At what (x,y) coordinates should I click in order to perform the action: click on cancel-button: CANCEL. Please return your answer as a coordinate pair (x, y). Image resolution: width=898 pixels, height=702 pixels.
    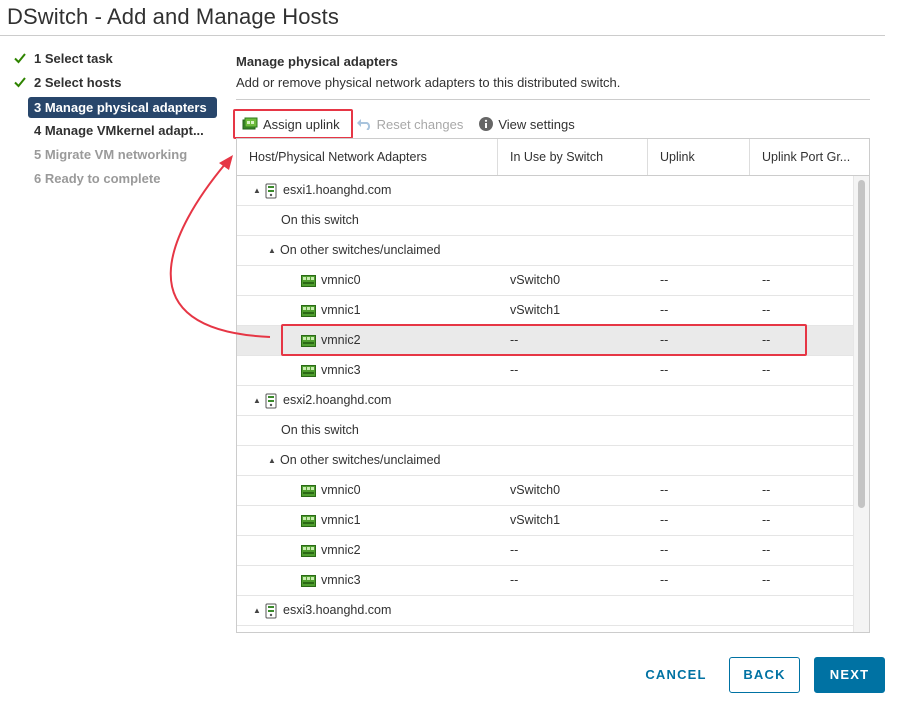
    Looking at the image, I should click on (676, 675).